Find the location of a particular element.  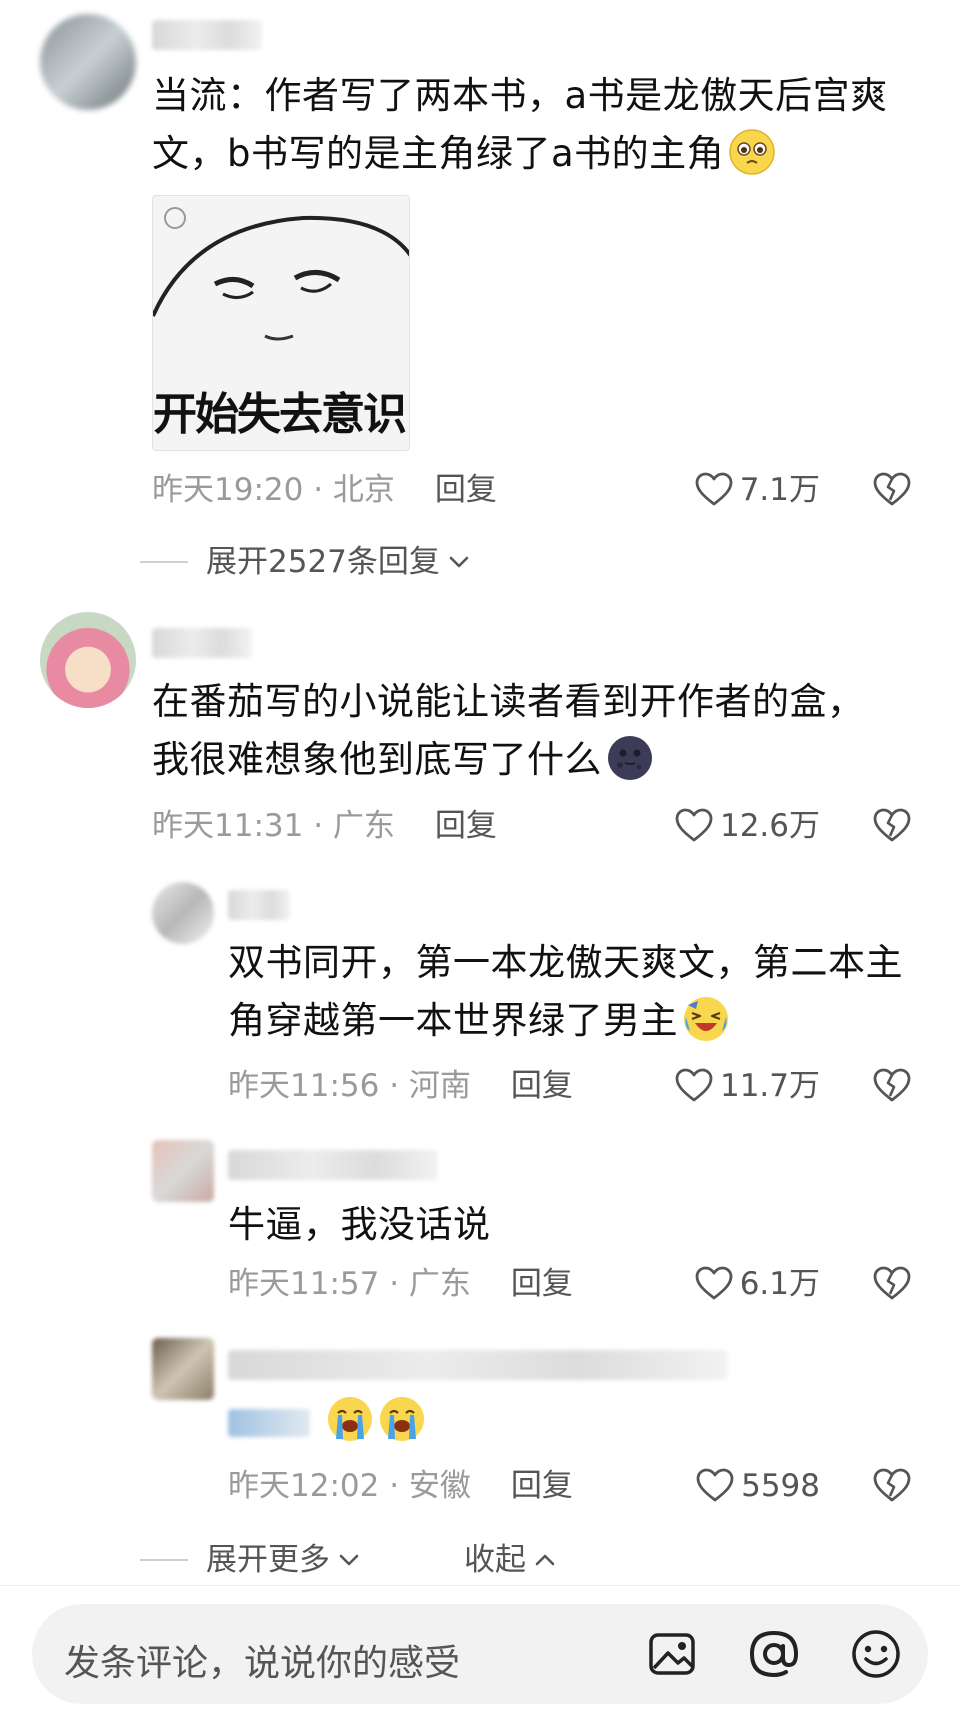

comment-meta: 昨天19:20 · 北京 回复 is located at coordinates (324, 490).